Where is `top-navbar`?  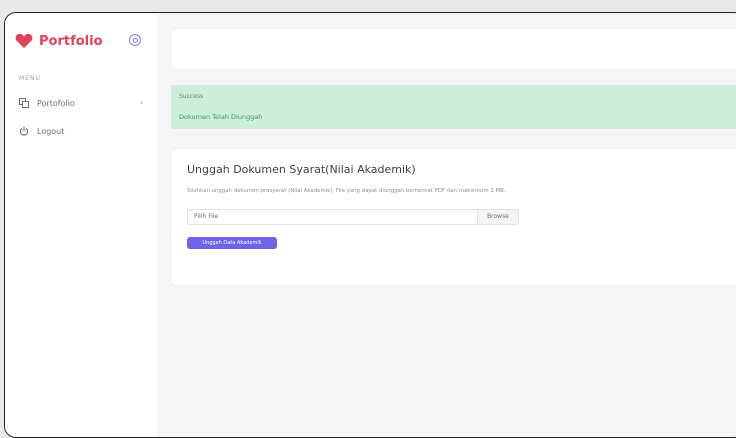 top-navbar is located at coordinates (453, 49).